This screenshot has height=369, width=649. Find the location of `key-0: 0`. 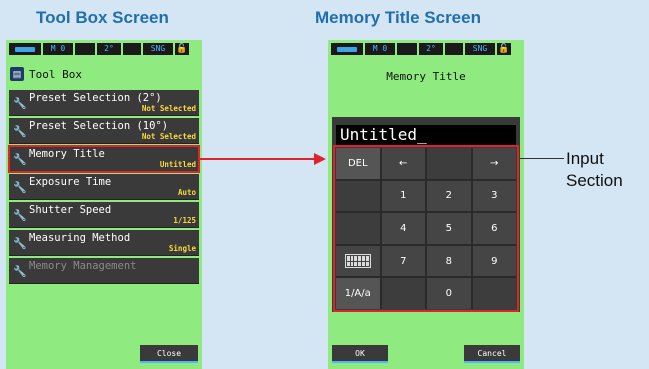

key-0: 0 is located at coordinates (449, 293).